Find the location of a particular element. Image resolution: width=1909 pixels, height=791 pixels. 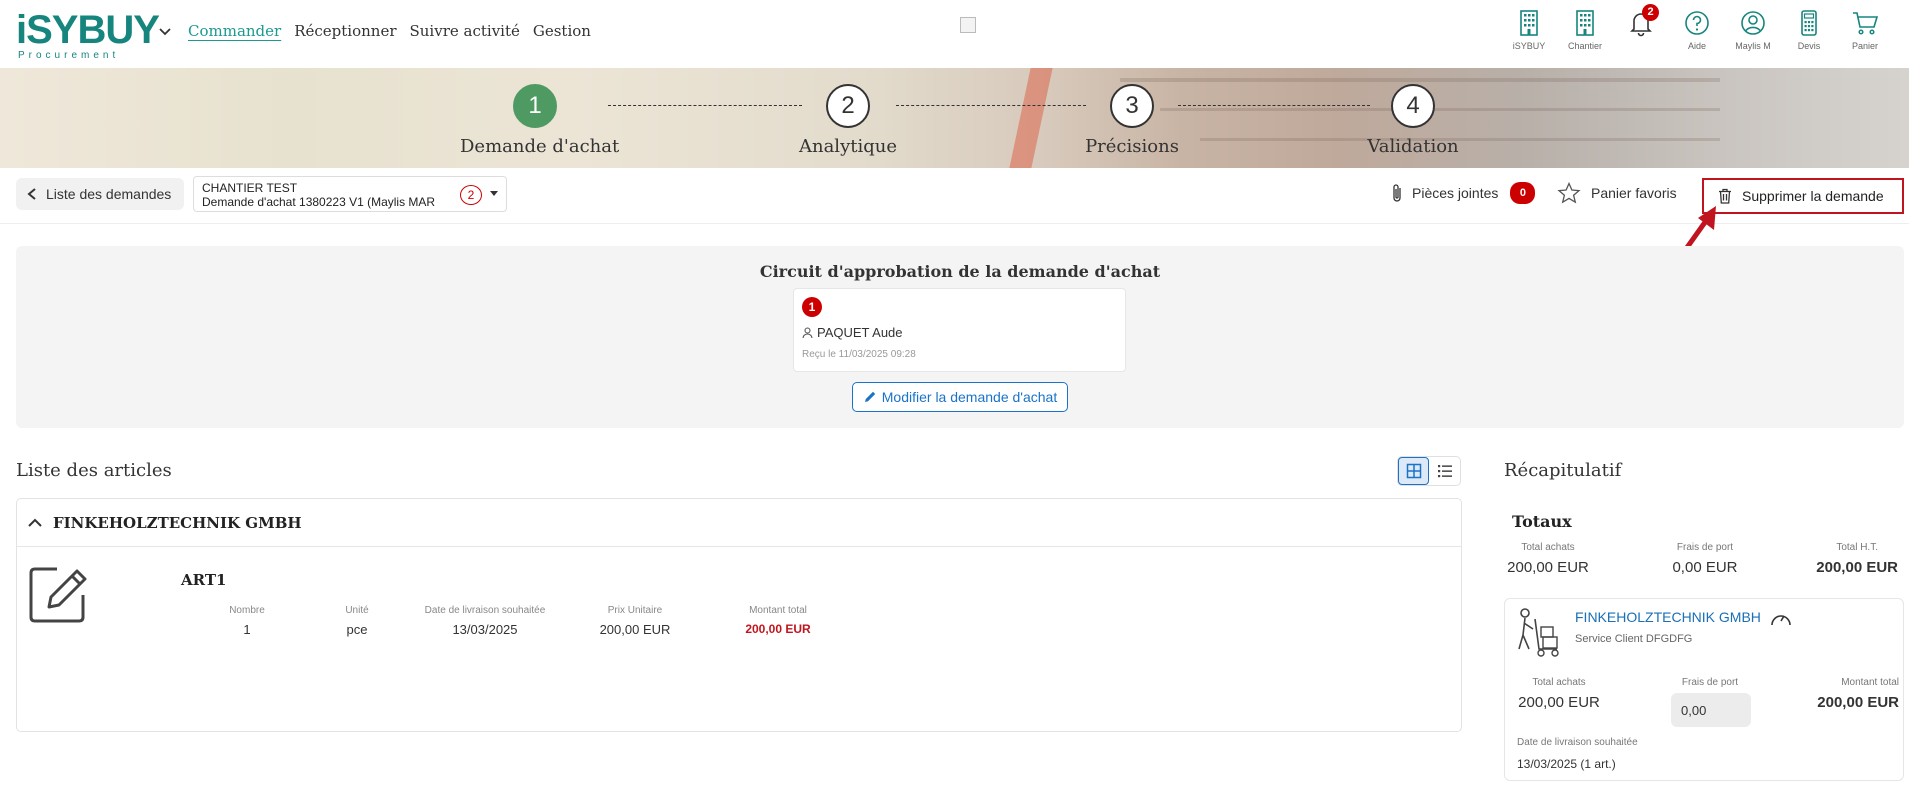

cart-request-name: Demande d'achat 1380223 V1 (Maylis MAR is located at coordinates (319, 202).